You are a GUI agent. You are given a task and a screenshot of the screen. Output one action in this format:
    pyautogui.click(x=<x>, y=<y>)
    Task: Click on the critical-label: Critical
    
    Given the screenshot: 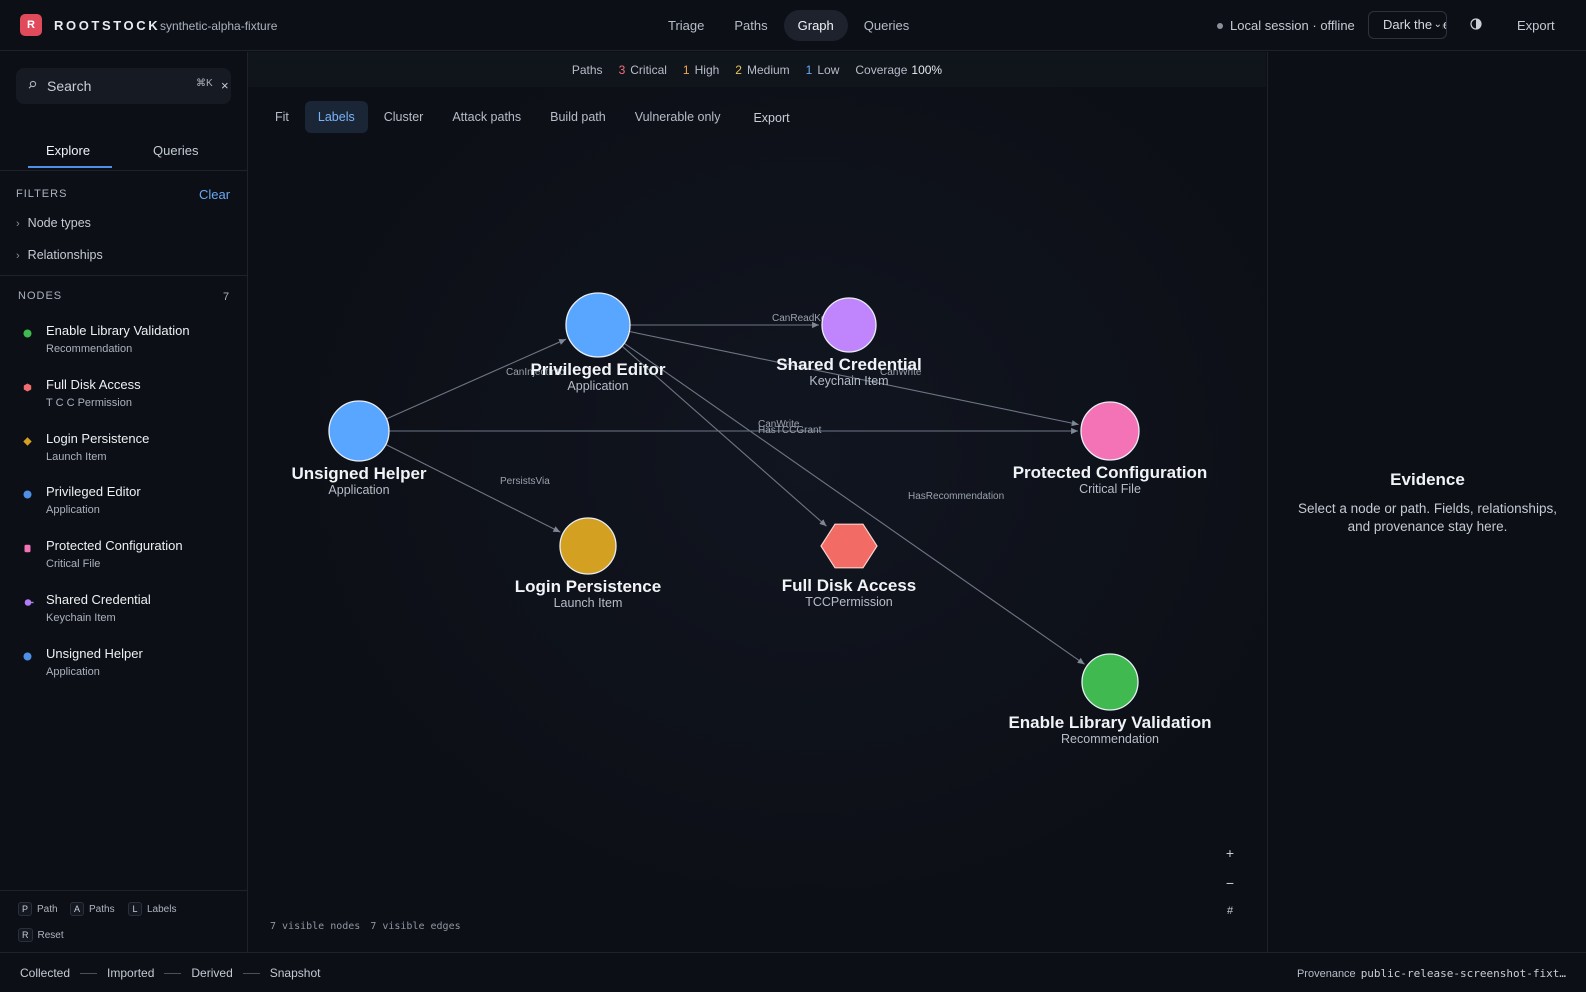 What is the action you would take?
    pyautogui.click(x=648, y=69)
    